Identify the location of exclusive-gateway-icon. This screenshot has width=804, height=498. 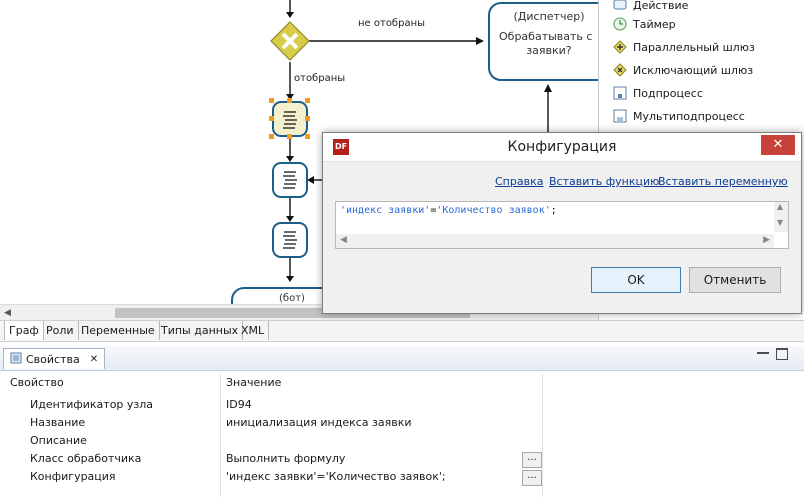
(620, 70).